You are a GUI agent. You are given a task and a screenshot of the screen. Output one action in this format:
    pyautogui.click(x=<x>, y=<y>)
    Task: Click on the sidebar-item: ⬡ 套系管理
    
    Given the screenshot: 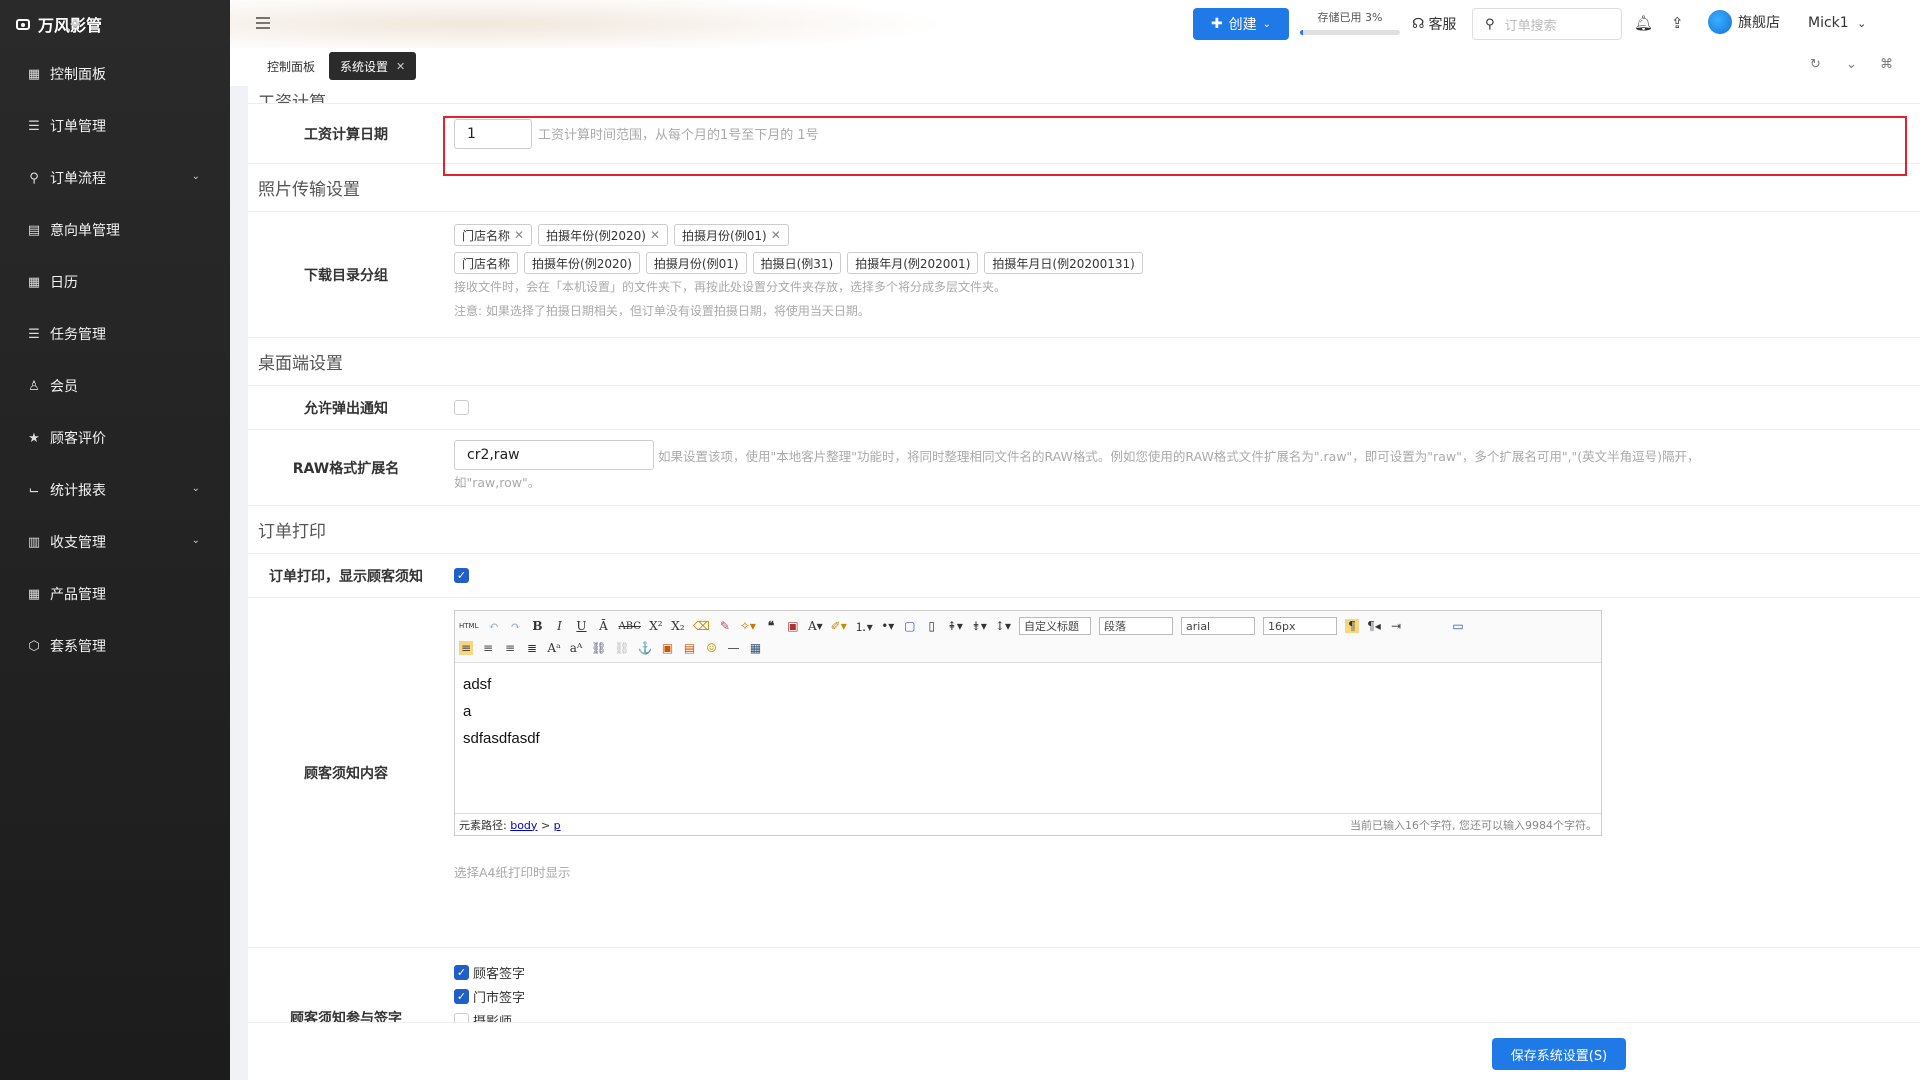 What is the action you would take?
    pyautogui.click(x=115, y=646)
    